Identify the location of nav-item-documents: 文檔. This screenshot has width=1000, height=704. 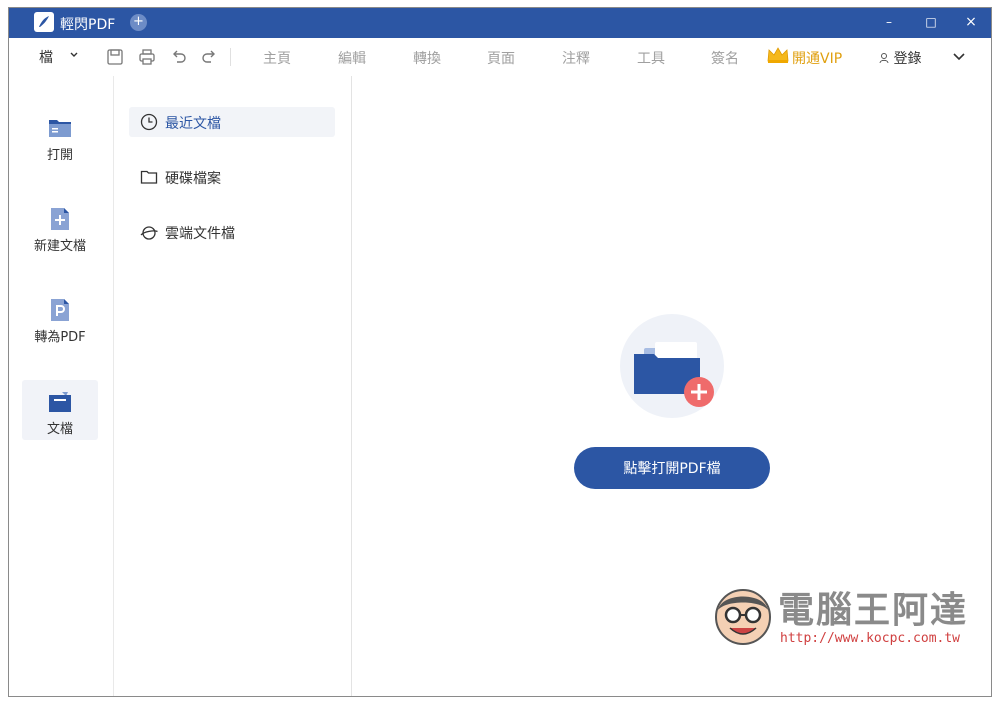
(60, 410).